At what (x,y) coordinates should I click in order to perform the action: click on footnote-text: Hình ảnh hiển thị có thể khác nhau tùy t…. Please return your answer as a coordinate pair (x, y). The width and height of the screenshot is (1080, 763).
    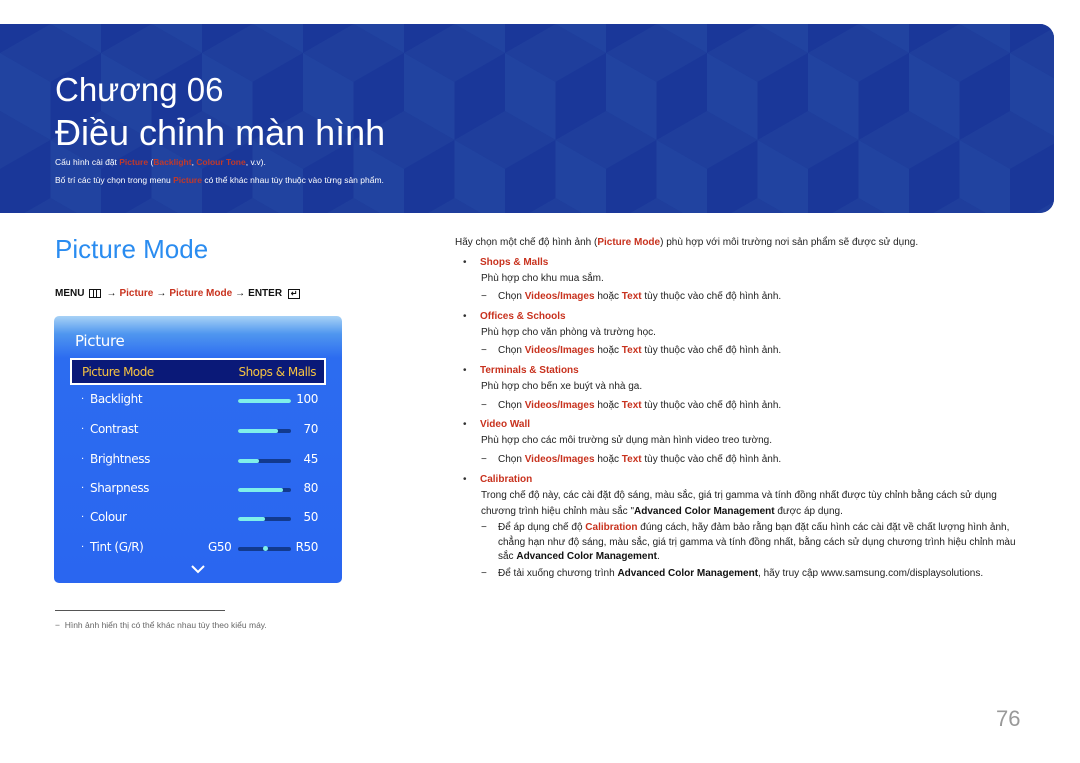
    Looking at the image, I should click on (165, 625).